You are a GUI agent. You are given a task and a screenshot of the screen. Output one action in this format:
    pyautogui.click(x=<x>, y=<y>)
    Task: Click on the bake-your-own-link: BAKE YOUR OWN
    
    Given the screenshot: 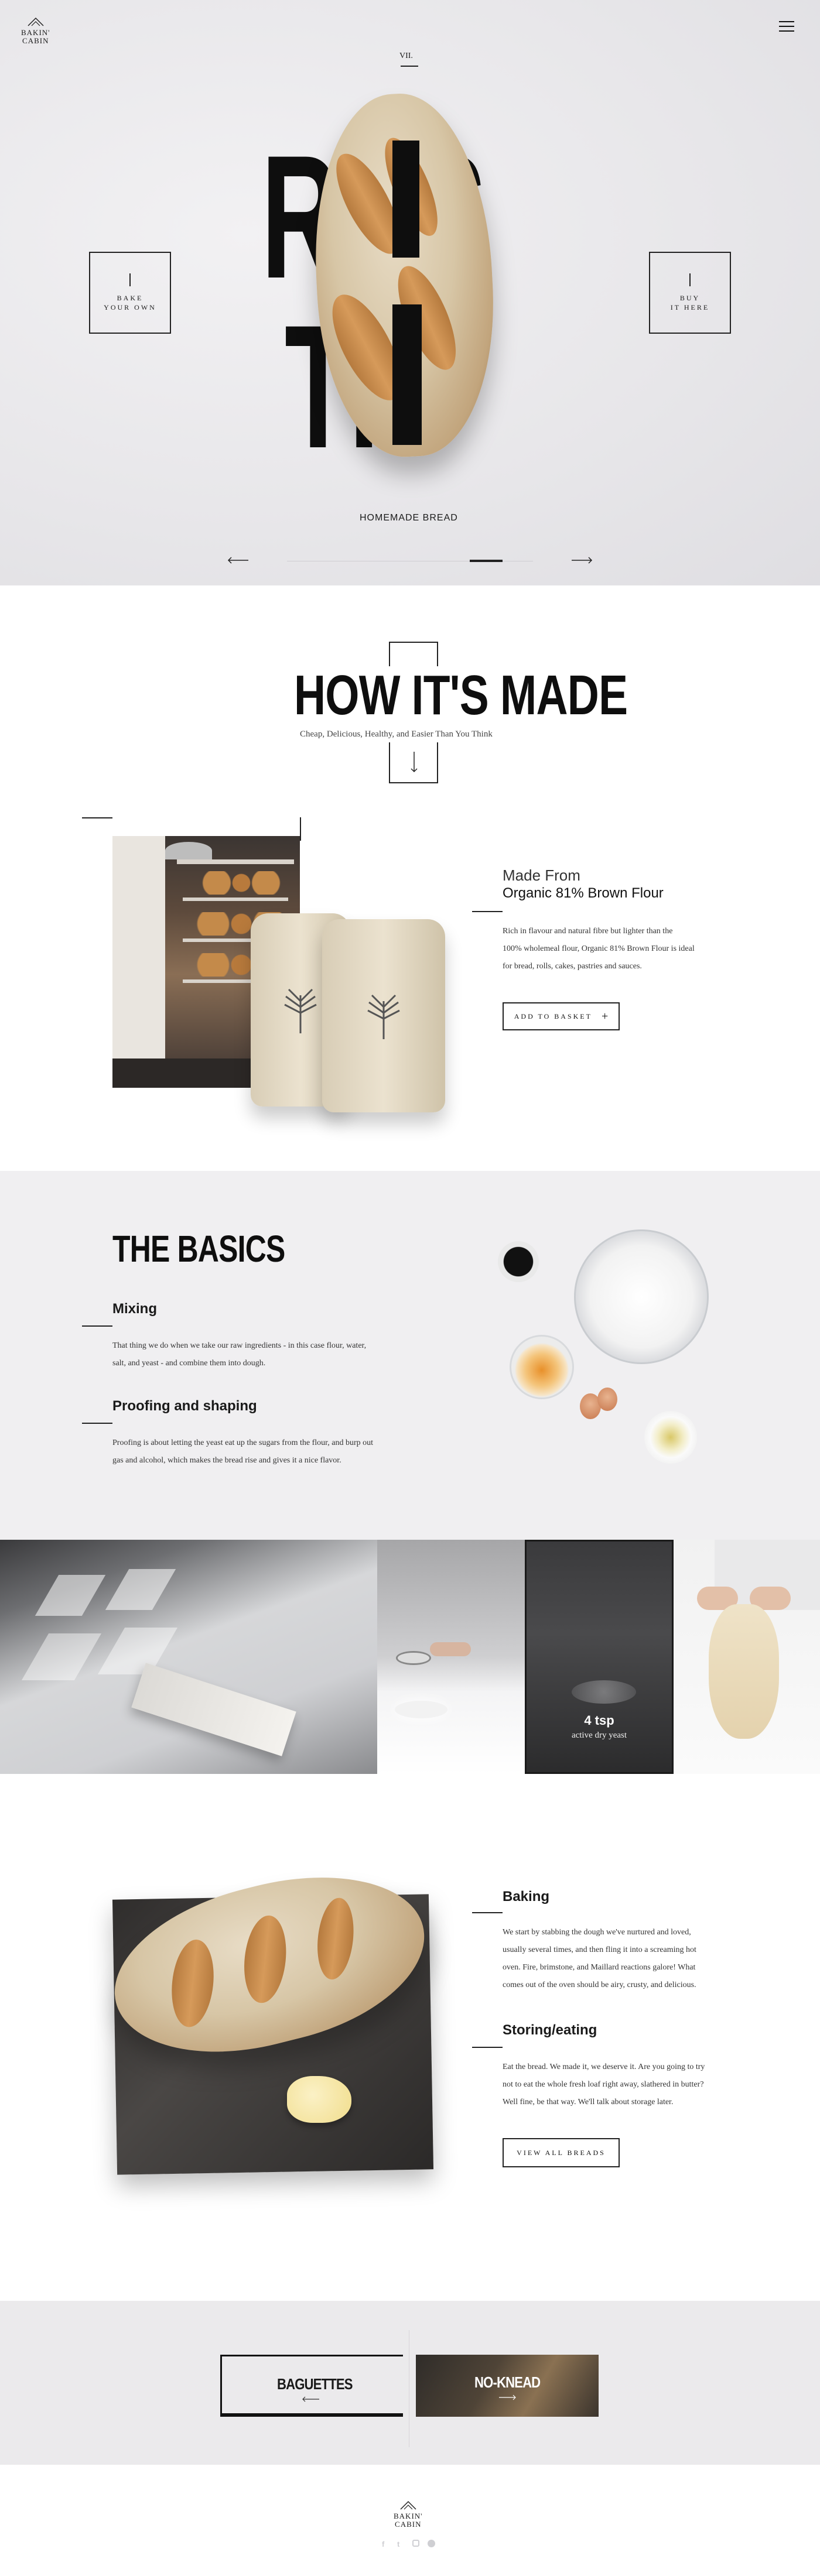 What is the action you would take?
    pyautogui.click(x=130, y=293)
    